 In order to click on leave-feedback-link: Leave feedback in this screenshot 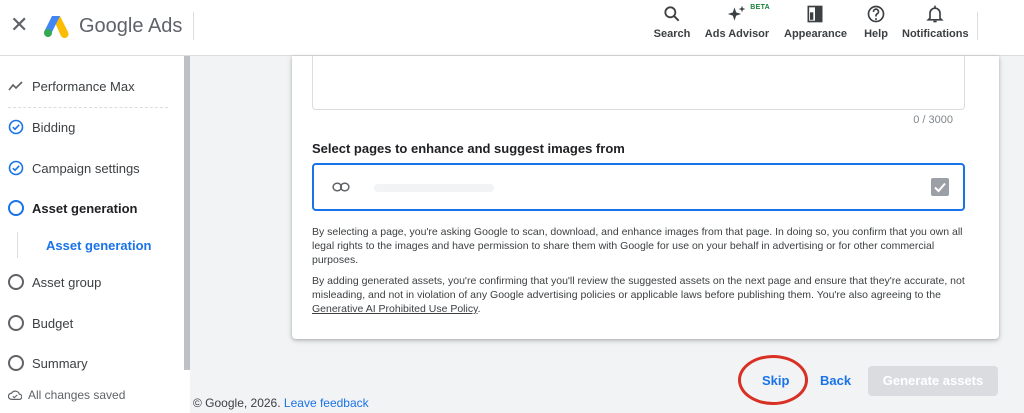, I will do `click(326, 403)`.